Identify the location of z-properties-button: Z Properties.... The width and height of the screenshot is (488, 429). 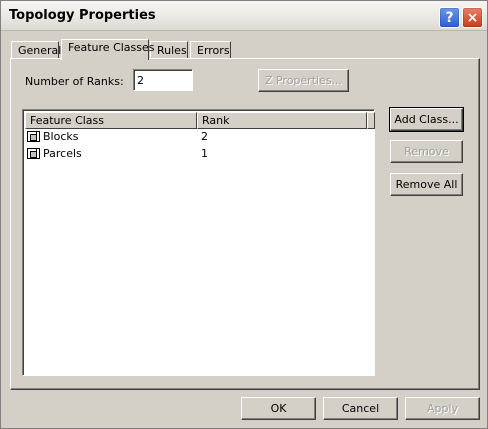
(303, 80).